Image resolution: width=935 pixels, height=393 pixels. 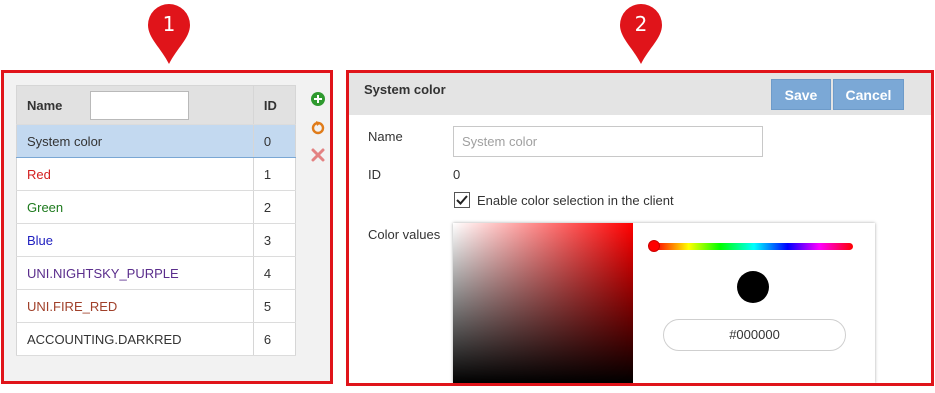 I want to click on enable-color-checkbox, so click(x=462, y=200).